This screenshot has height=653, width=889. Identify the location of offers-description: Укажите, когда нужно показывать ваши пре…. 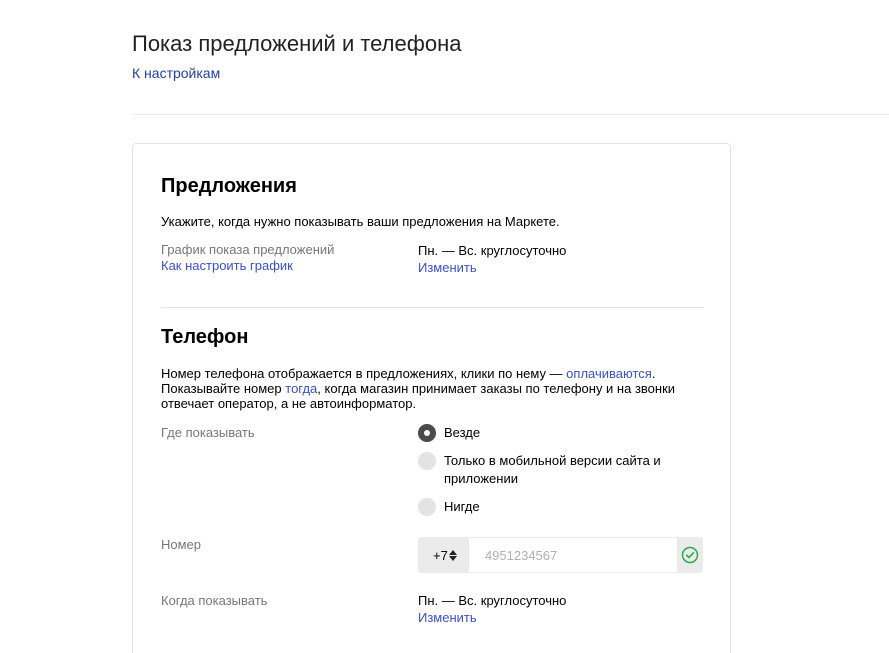
(360, 221).